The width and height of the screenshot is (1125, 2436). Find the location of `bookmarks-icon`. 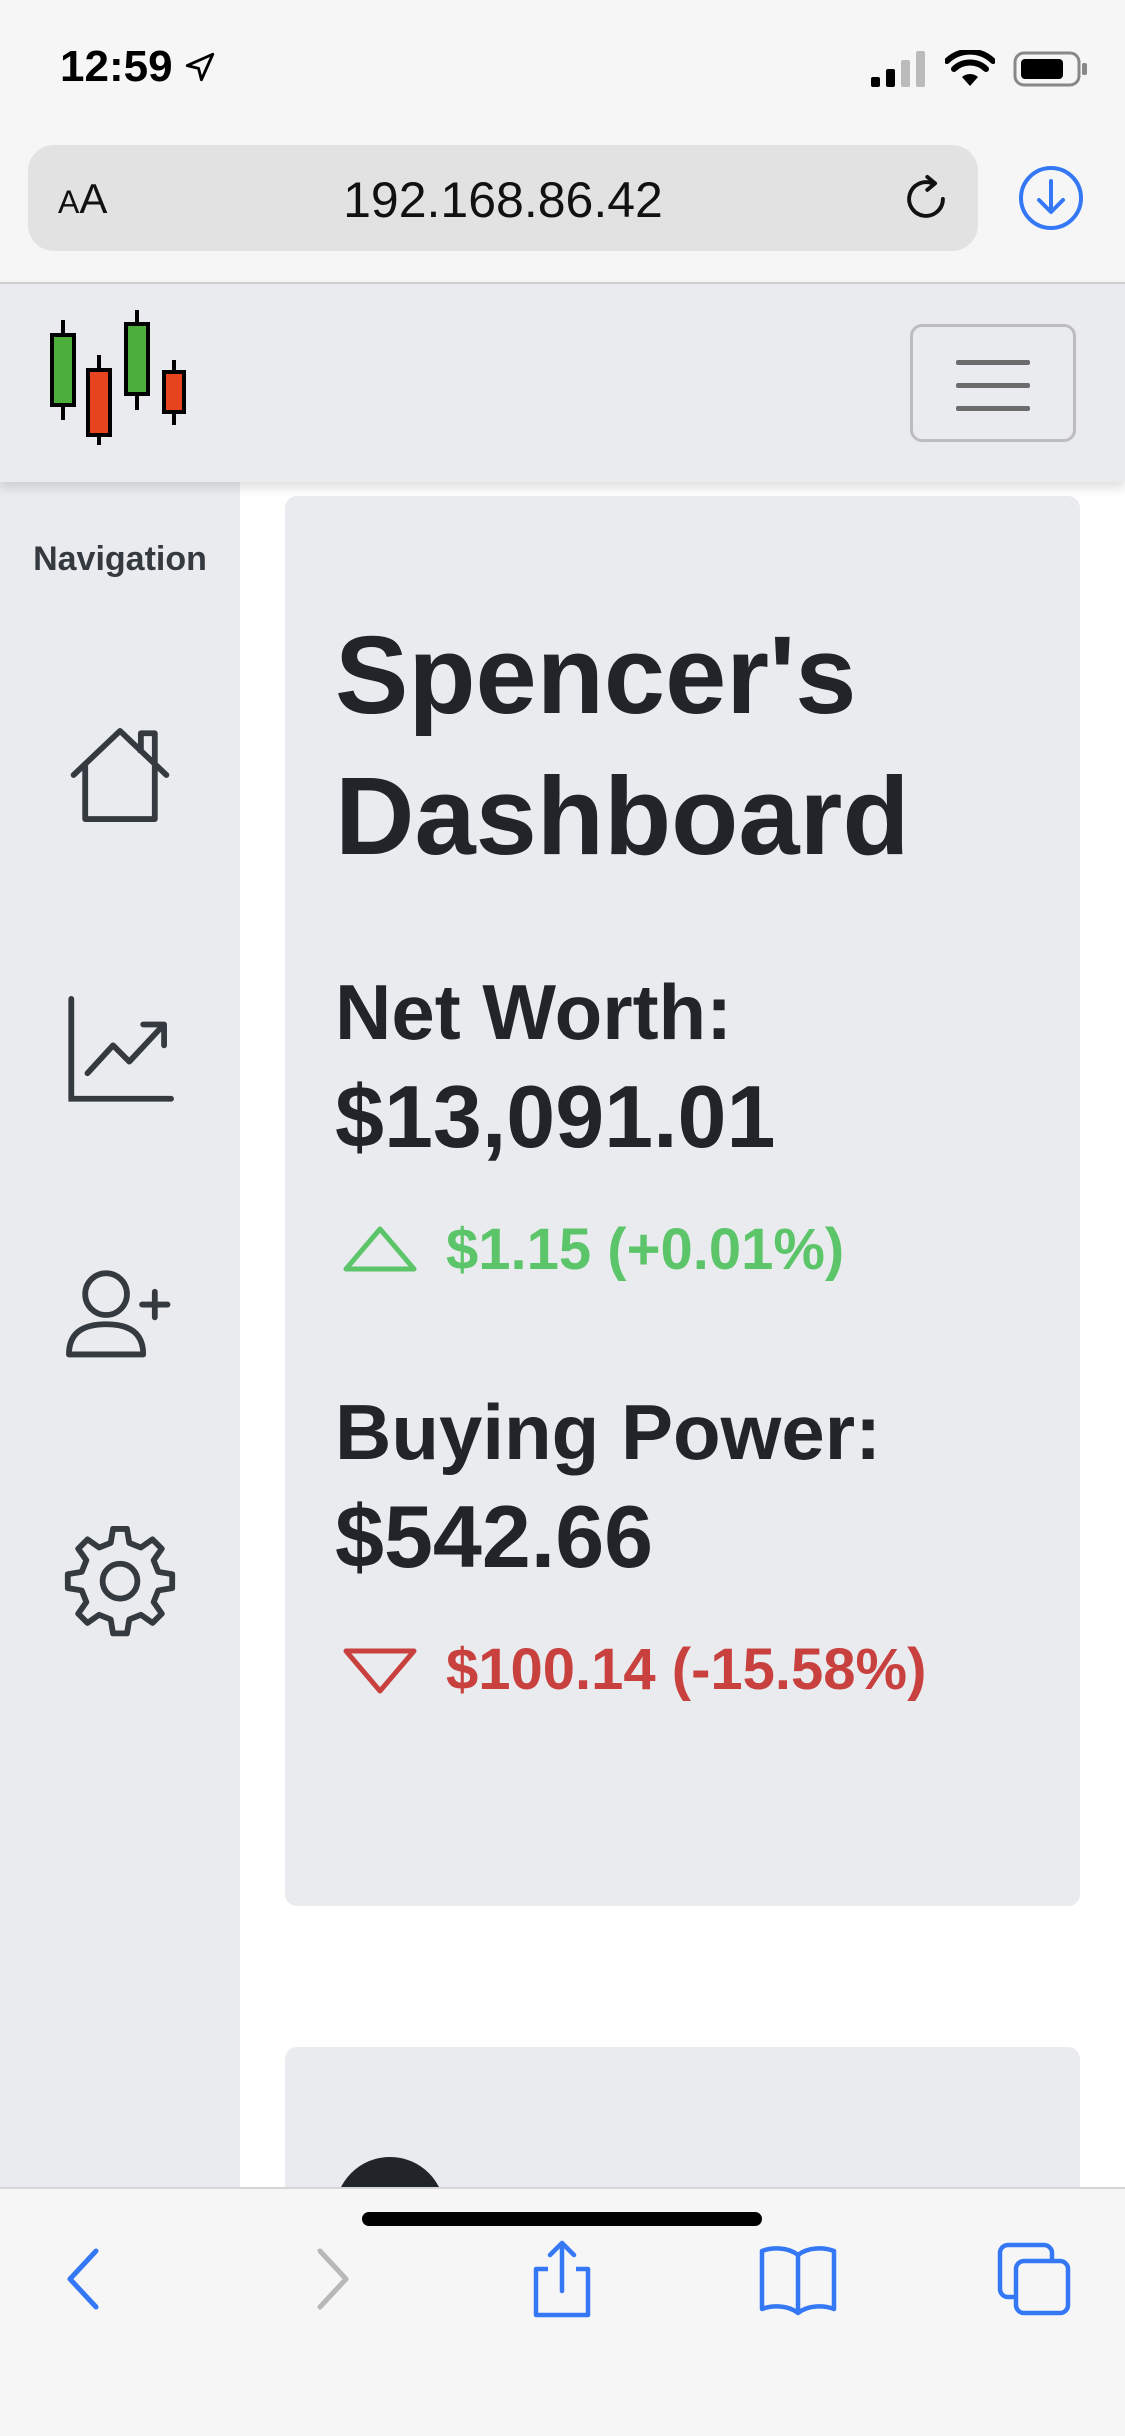

bookmarks-icon is located at coordinates (798, 2279).